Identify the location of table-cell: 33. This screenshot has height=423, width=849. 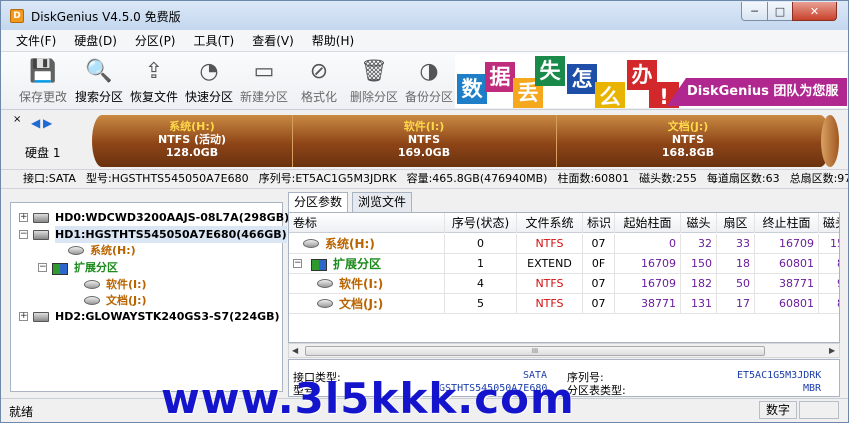
(736, 244).